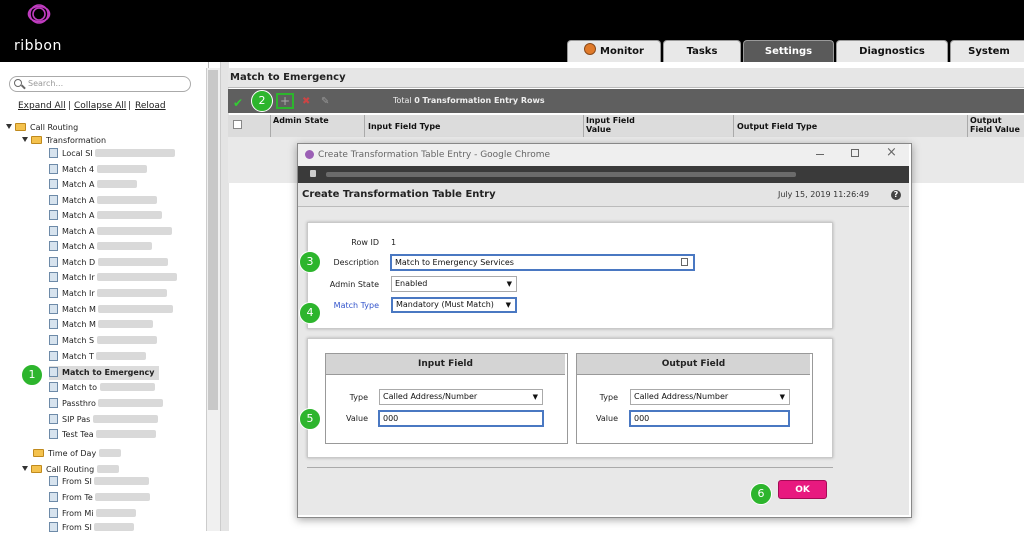 The width and height of the screenshot is (1024, 535). Describe the element at coordinates (508, 305) in the screenshot. I see `chevron-down-icon: ▼` at that location.